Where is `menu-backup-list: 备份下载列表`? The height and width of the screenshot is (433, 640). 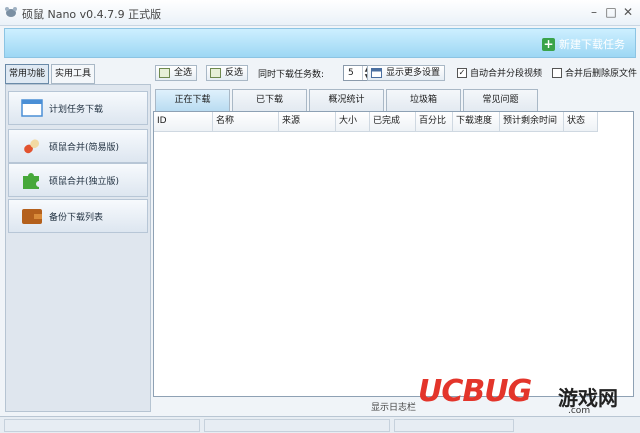
menu-backup-list: 备份下载列表 is located at coordinates (78, 216).